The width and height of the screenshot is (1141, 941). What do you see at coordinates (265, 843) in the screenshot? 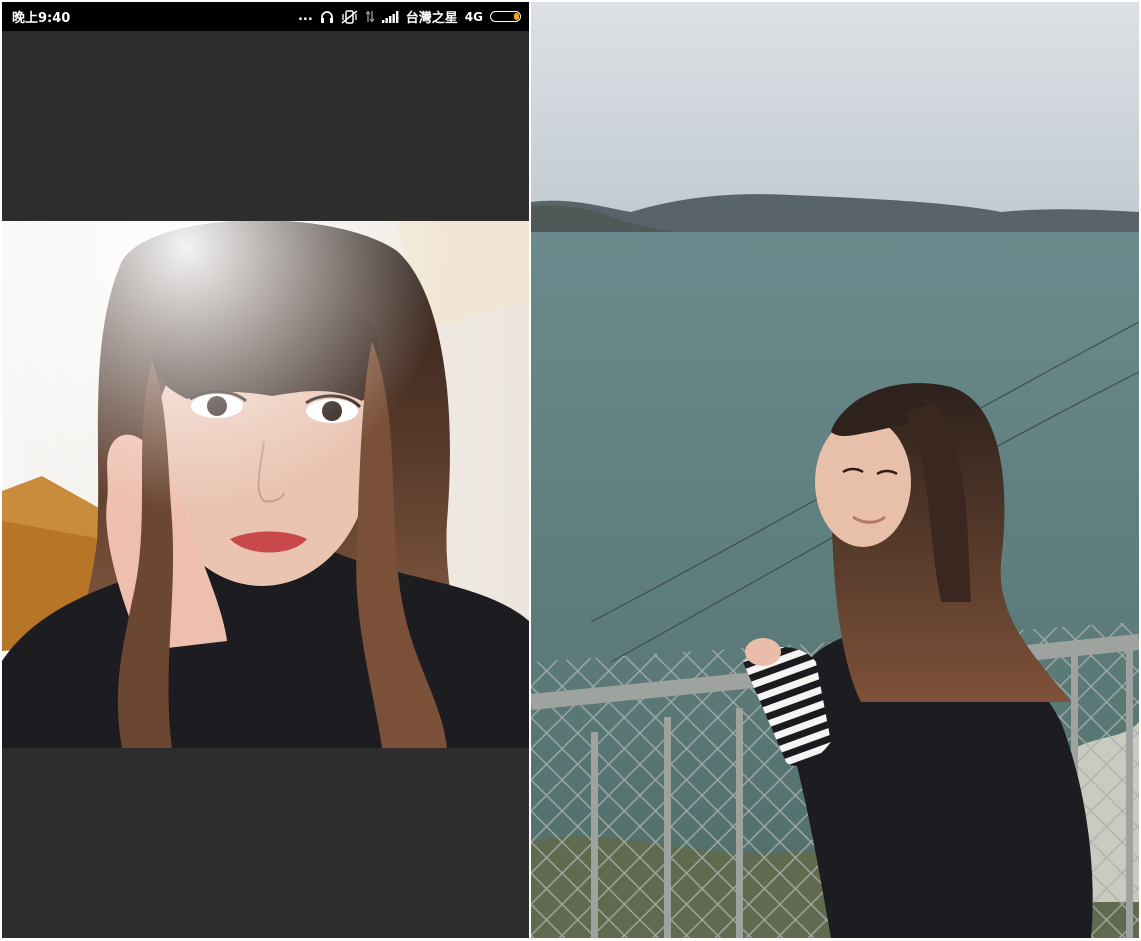
I see `viewer-letterbox-bottom` at bounding box center [265, 843].